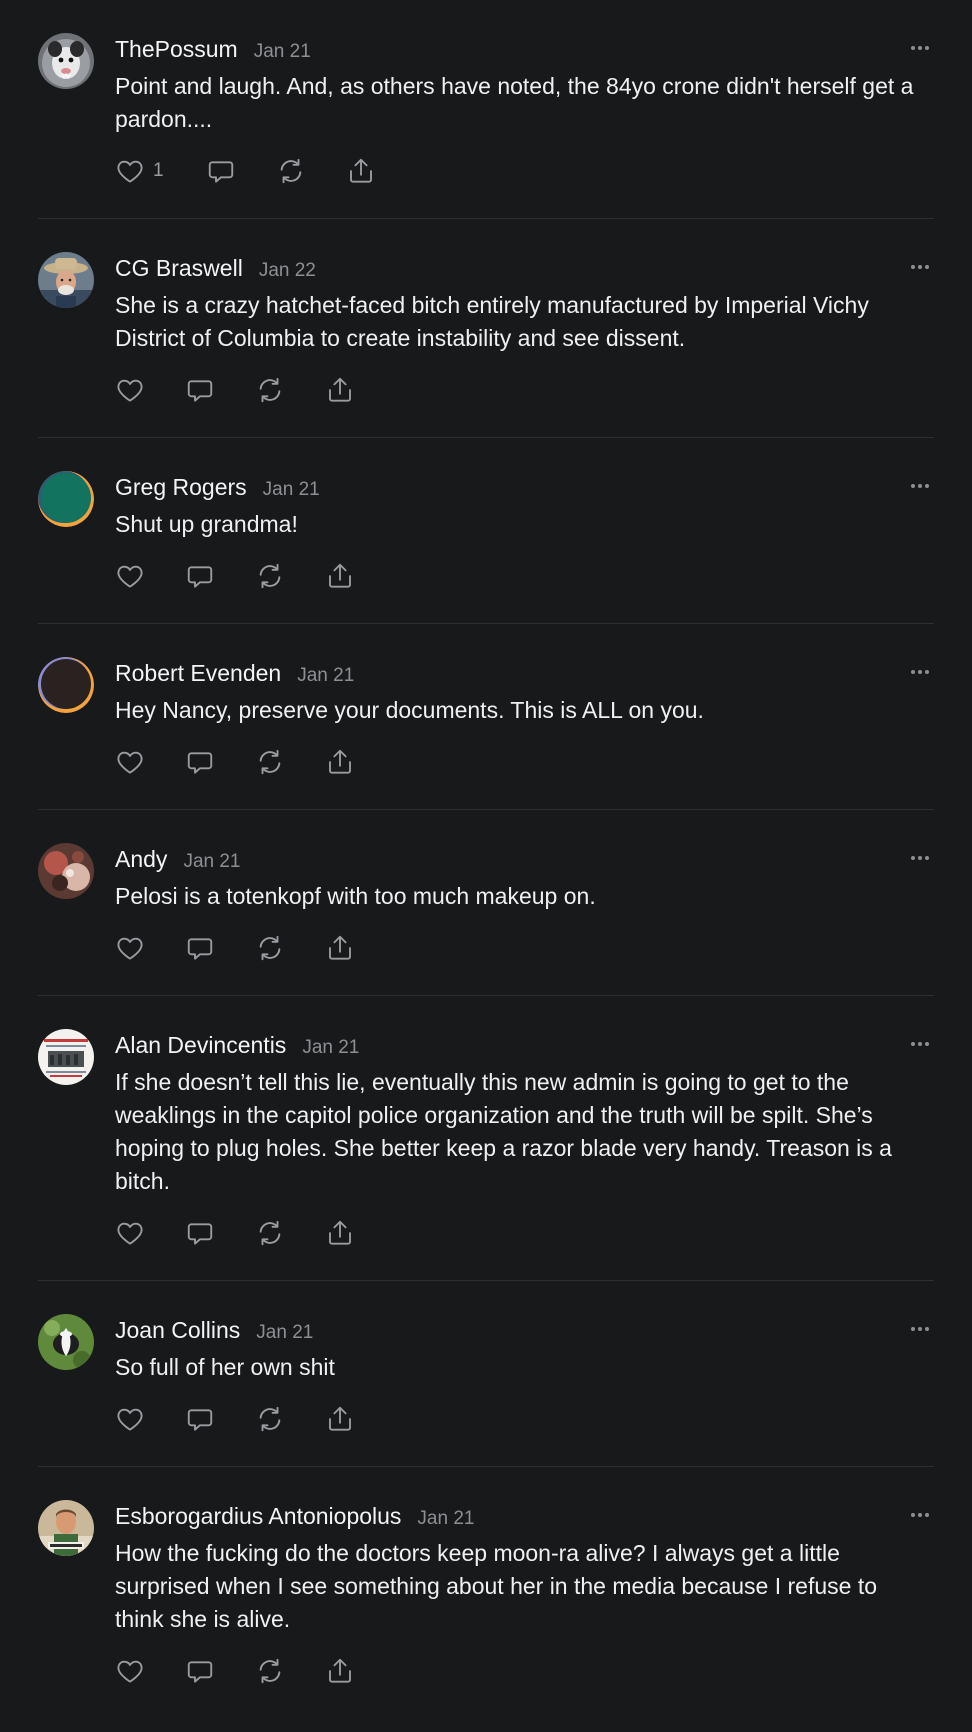 This screenshot has height=1732, width=972. Describe the element at coordinates (524, 171) in the screenshot. I see `comment-actions: 1` at that location.